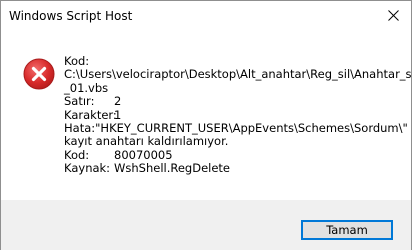 This screenshot has height=250, width=412. What do you see at coordinates (77, 154) in the screenshot?
I see `code-label: Kod:` at bounding box center [77, 154].